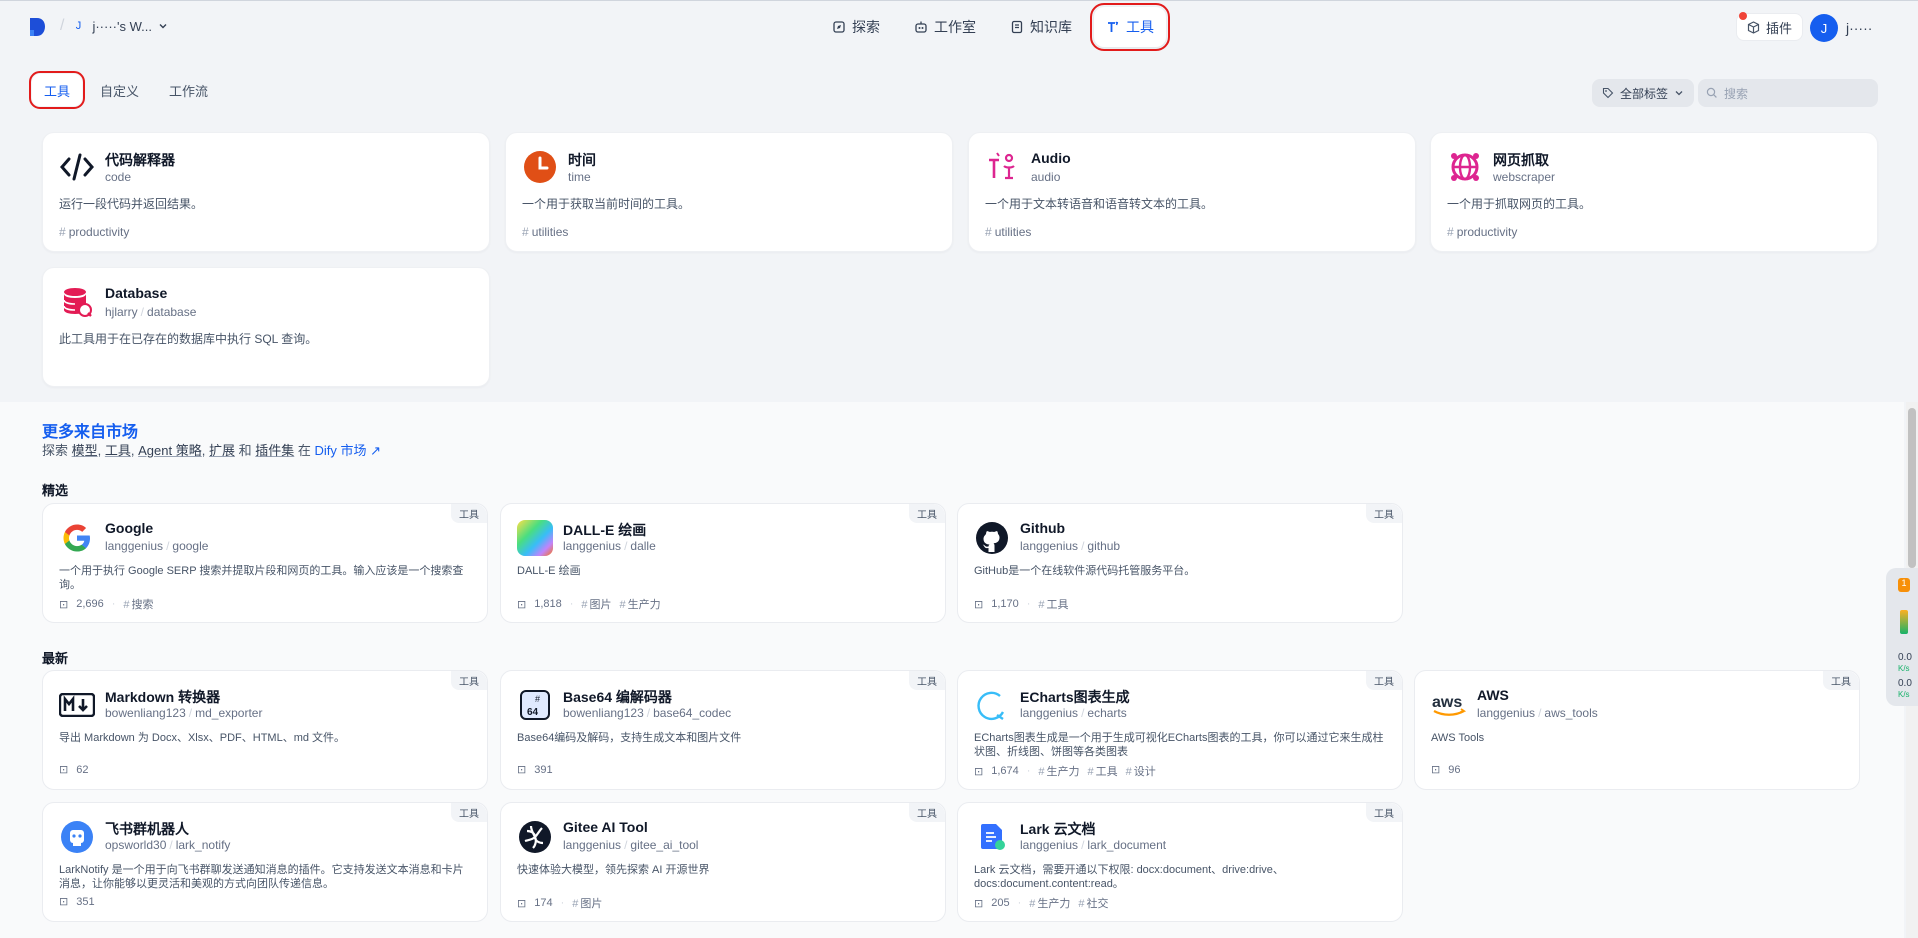 The image size is (1918, 938). What do you see at coordinates (606, 204) in the screenshot?
I see `tool-description: 一个用于获取当前时间的工具。` at bounding box center [606, 204].